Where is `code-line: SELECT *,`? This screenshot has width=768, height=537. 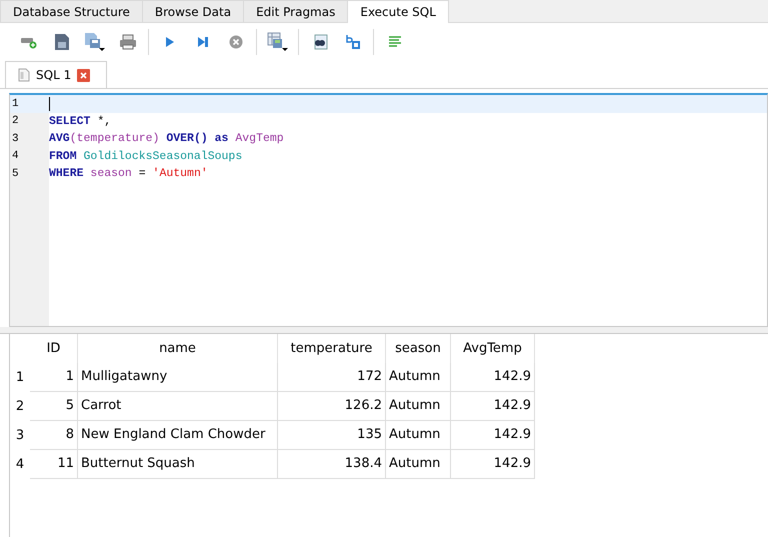
code-line: SELECT *, is located at coordinates (80, 121).